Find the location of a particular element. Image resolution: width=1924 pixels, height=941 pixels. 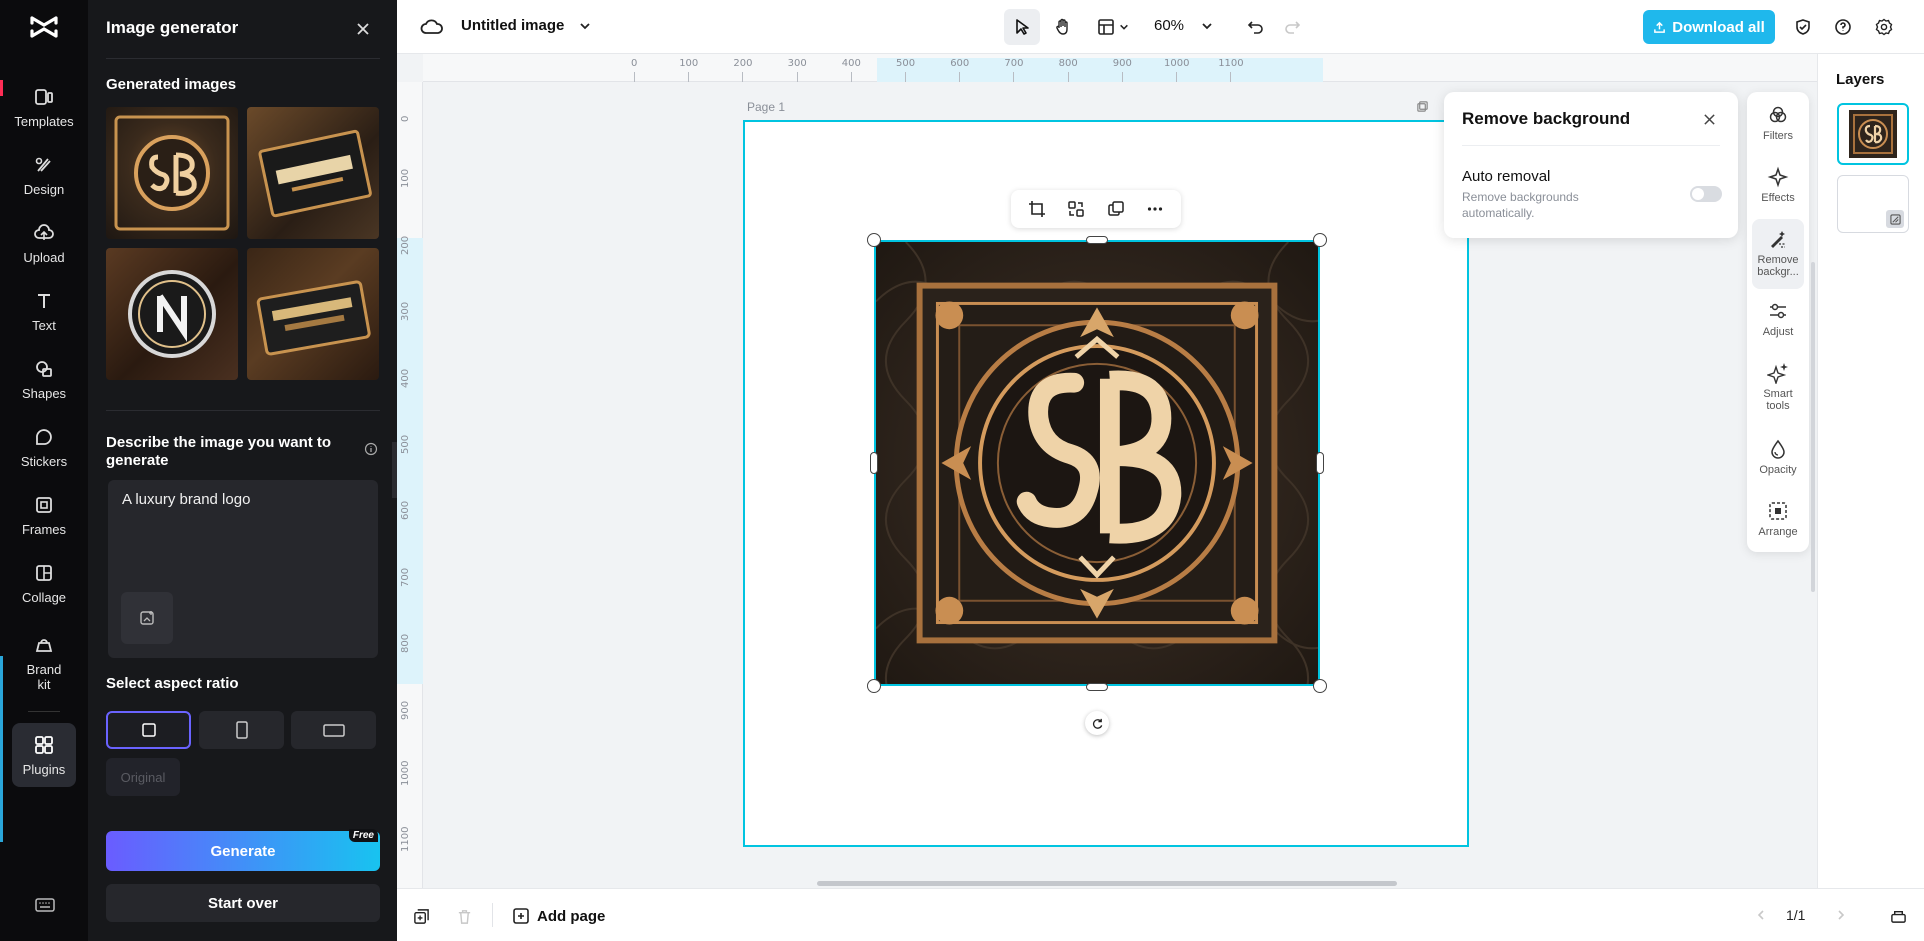

tool-smart-tools: Smart tools is located at coordinates (1778, 387).